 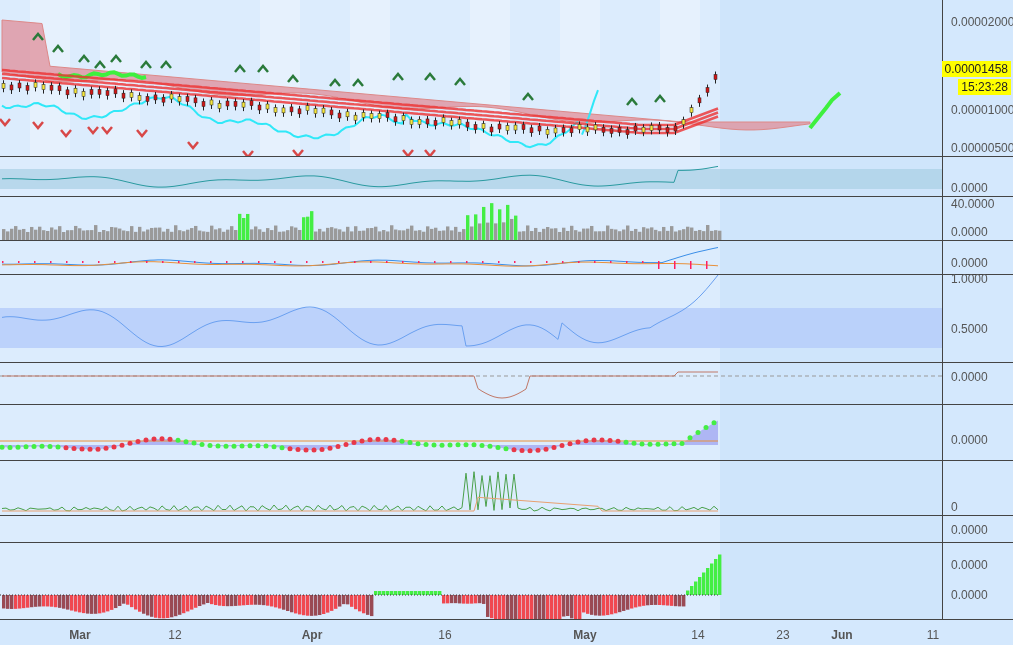 What do you see at coordinates (982, 148) in the screenshot?
I see `axis-label: 0.00000500` at bounding box center [982, 148].